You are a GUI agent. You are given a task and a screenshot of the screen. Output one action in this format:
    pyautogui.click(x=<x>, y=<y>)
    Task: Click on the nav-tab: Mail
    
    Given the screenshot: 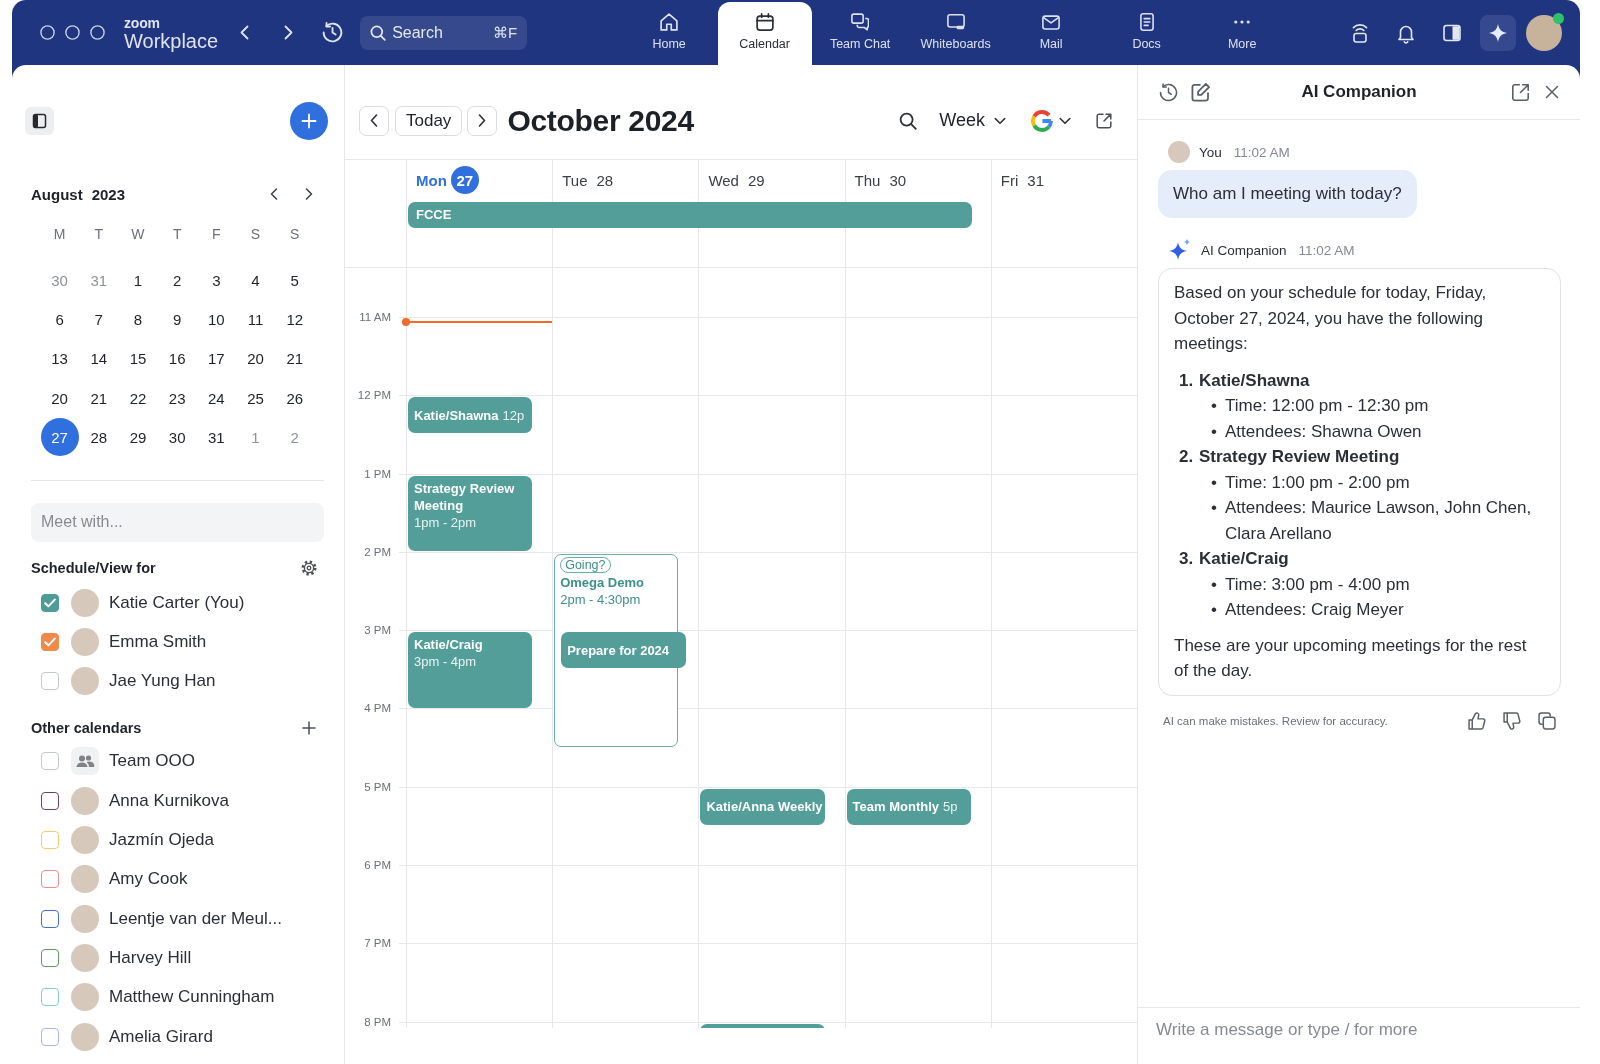 What is the action you would take?
    pyautogui.click(x=1051, y=33)
    